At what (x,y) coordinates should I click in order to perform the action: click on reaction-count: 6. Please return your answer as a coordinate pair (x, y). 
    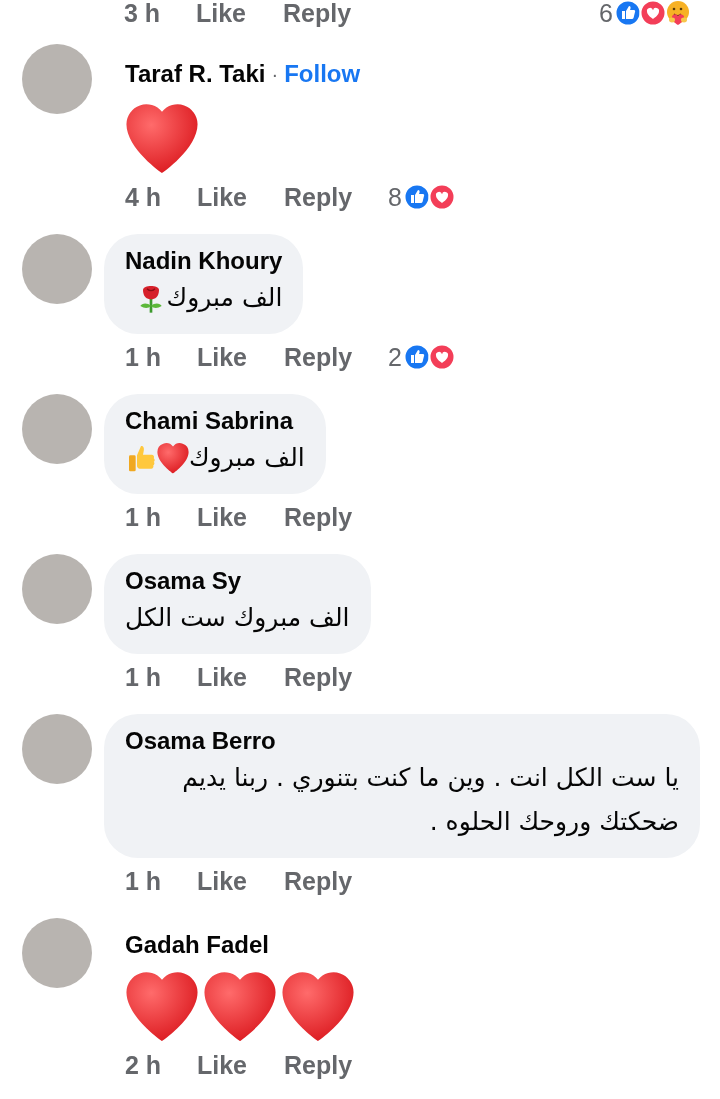
    Looking at the image, I should click on (606, 14).